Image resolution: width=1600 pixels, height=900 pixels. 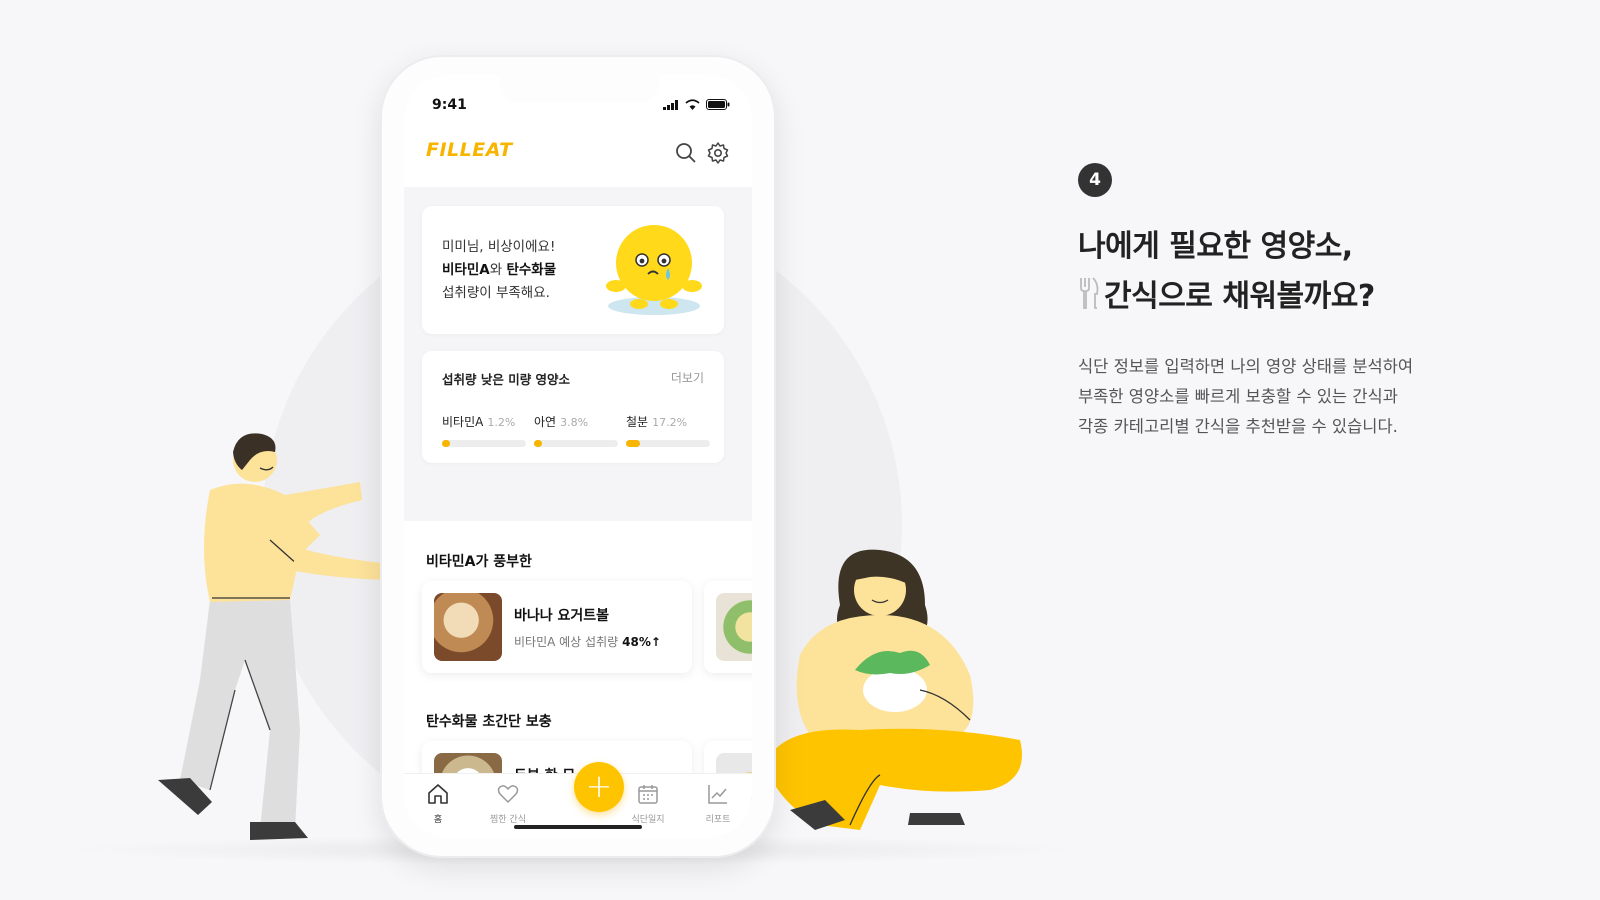 What do you see at coordinates (469, 150) in the screenshot?
I see `app-logo: FILLEAT` at bounding box center [469, 150].